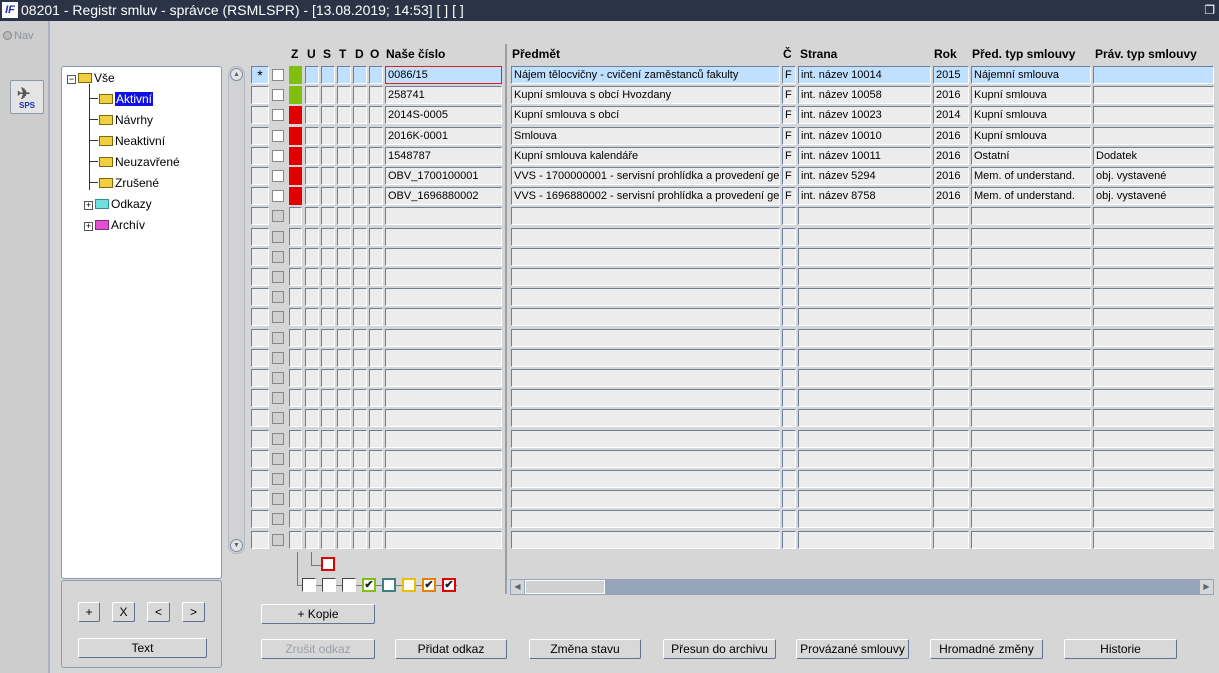 This screenshot has width=1219, height=673. Describe the element at coordinates (18, 36) in the screenshot. I see `nav-radio: Nav` at that location.